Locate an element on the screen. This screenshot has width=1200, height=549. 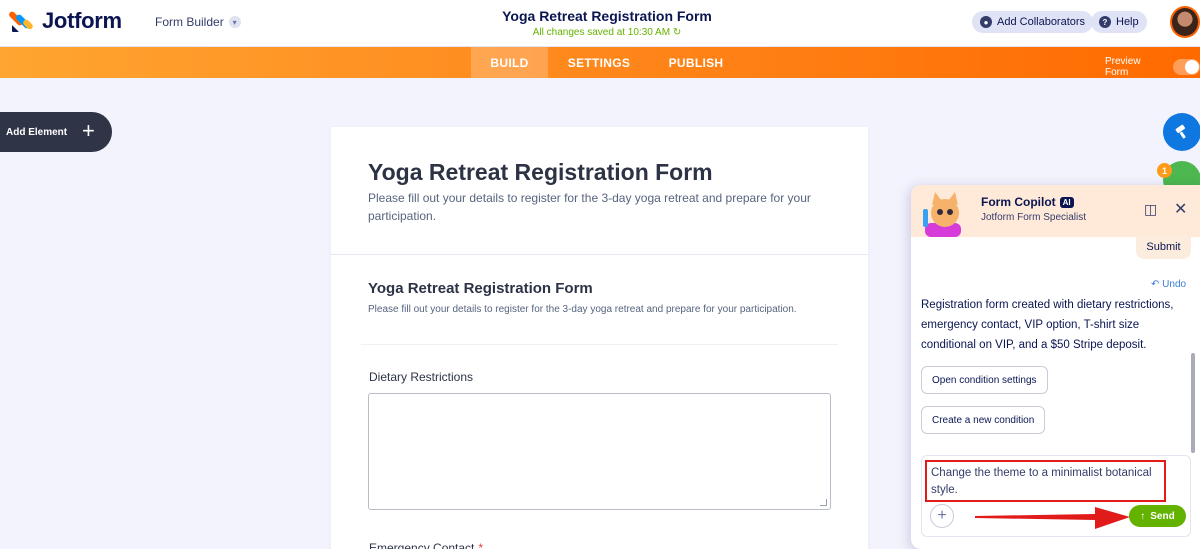
scrollbar is located at coordinates (1193, 403).